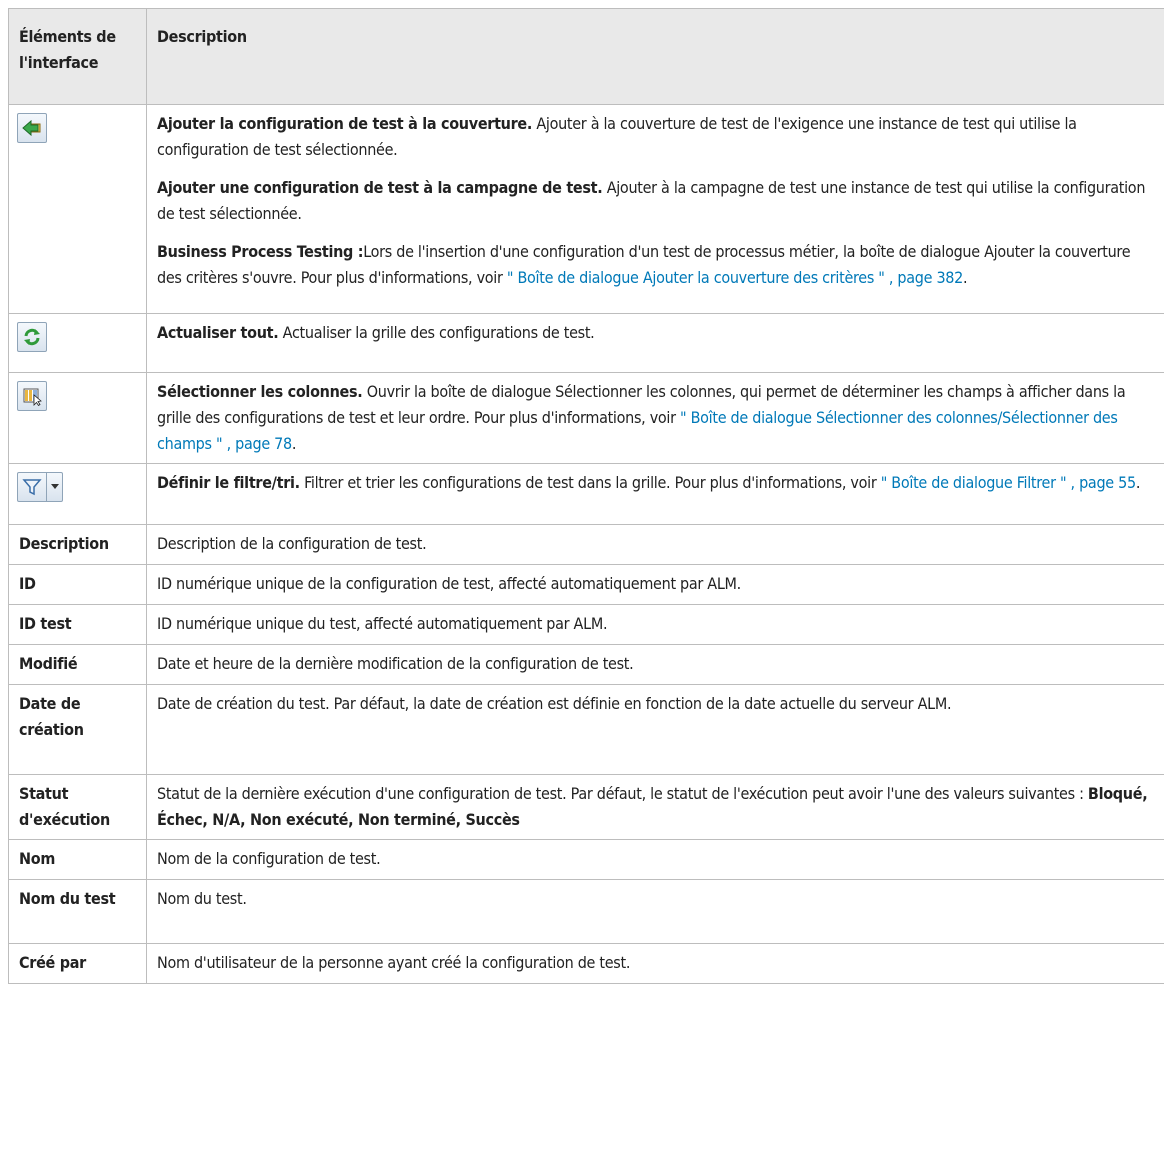 This screenshot has height=1173, width=1164. Describe the element at coordinates (77, 729) in the screenshot. I see `field-label-creation-date: Date de création` at that location.